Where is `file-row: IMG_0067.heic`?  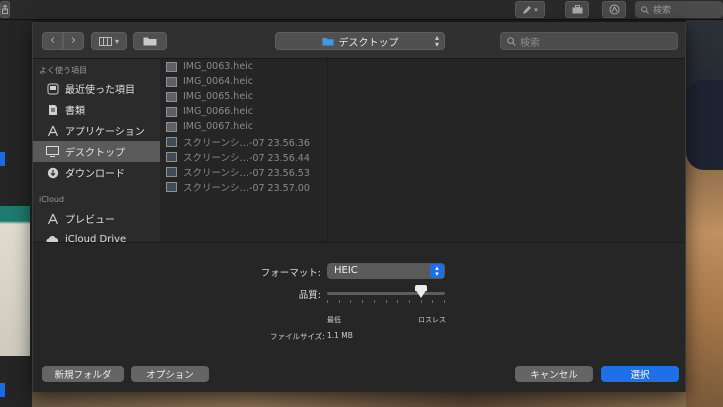 file-row: IMG_0067.heic is located at coordinates (244, 126).